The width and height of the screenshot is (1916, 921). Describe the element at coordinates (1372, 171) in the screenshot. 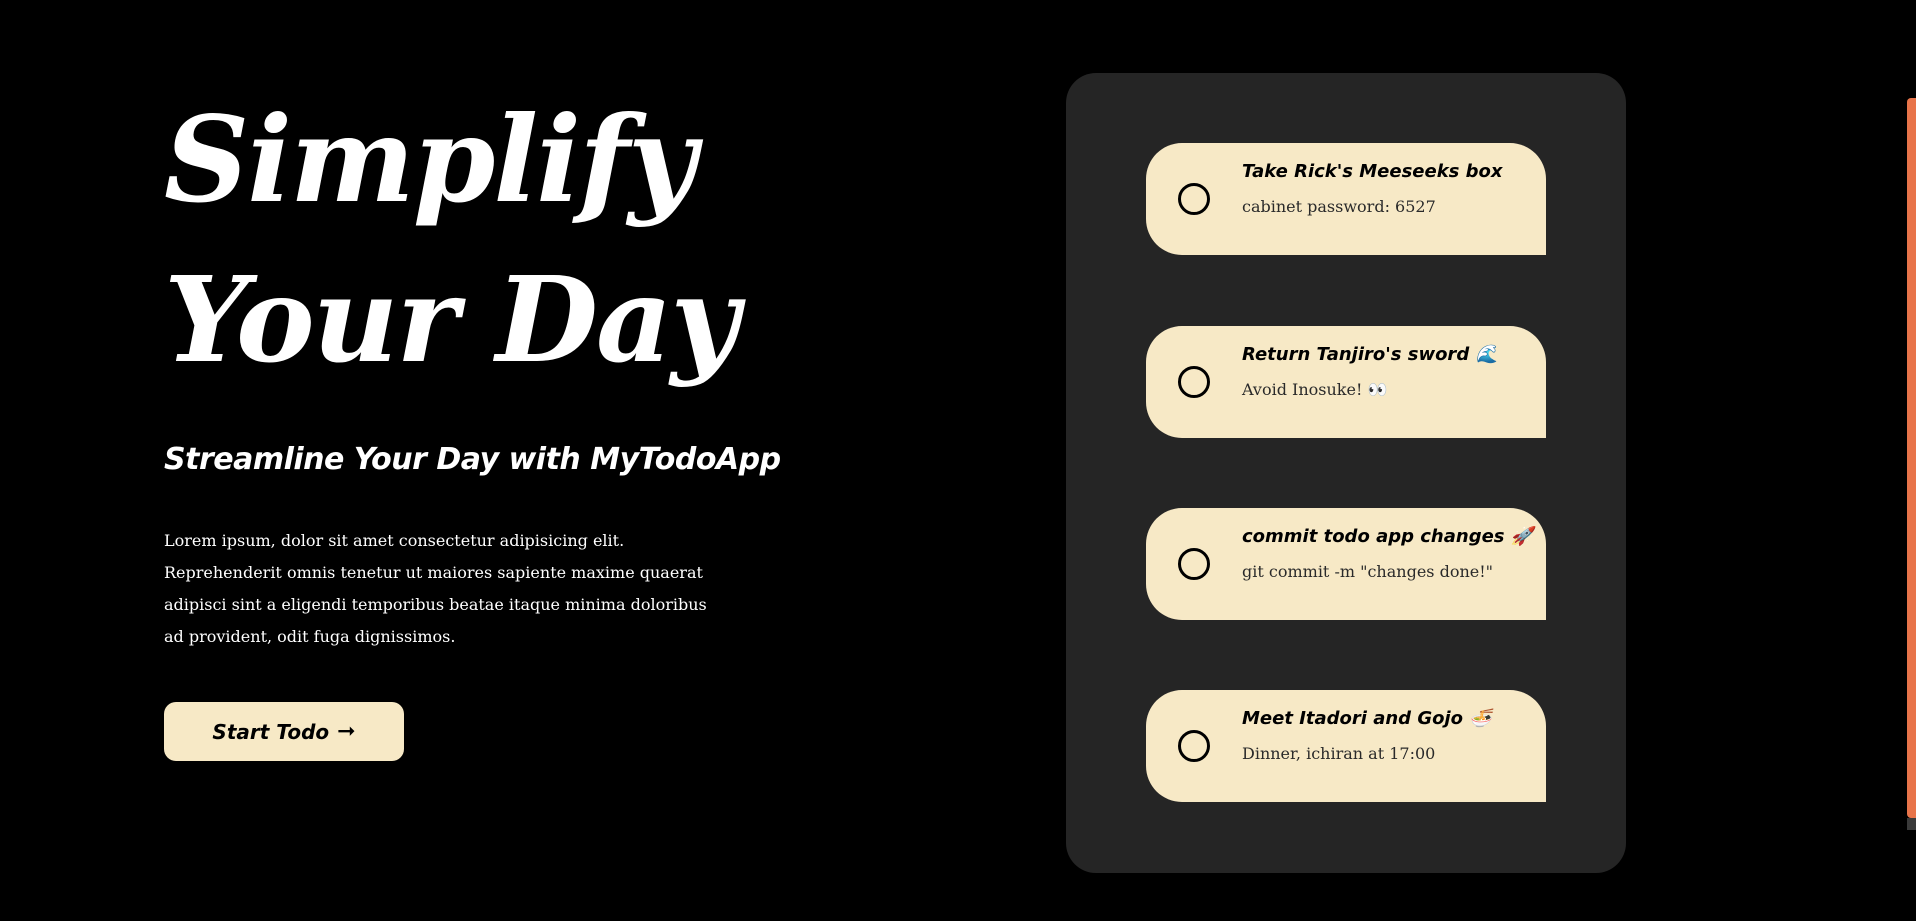

I see `todo-title: Take Rick's Meeseeks box` at that location.